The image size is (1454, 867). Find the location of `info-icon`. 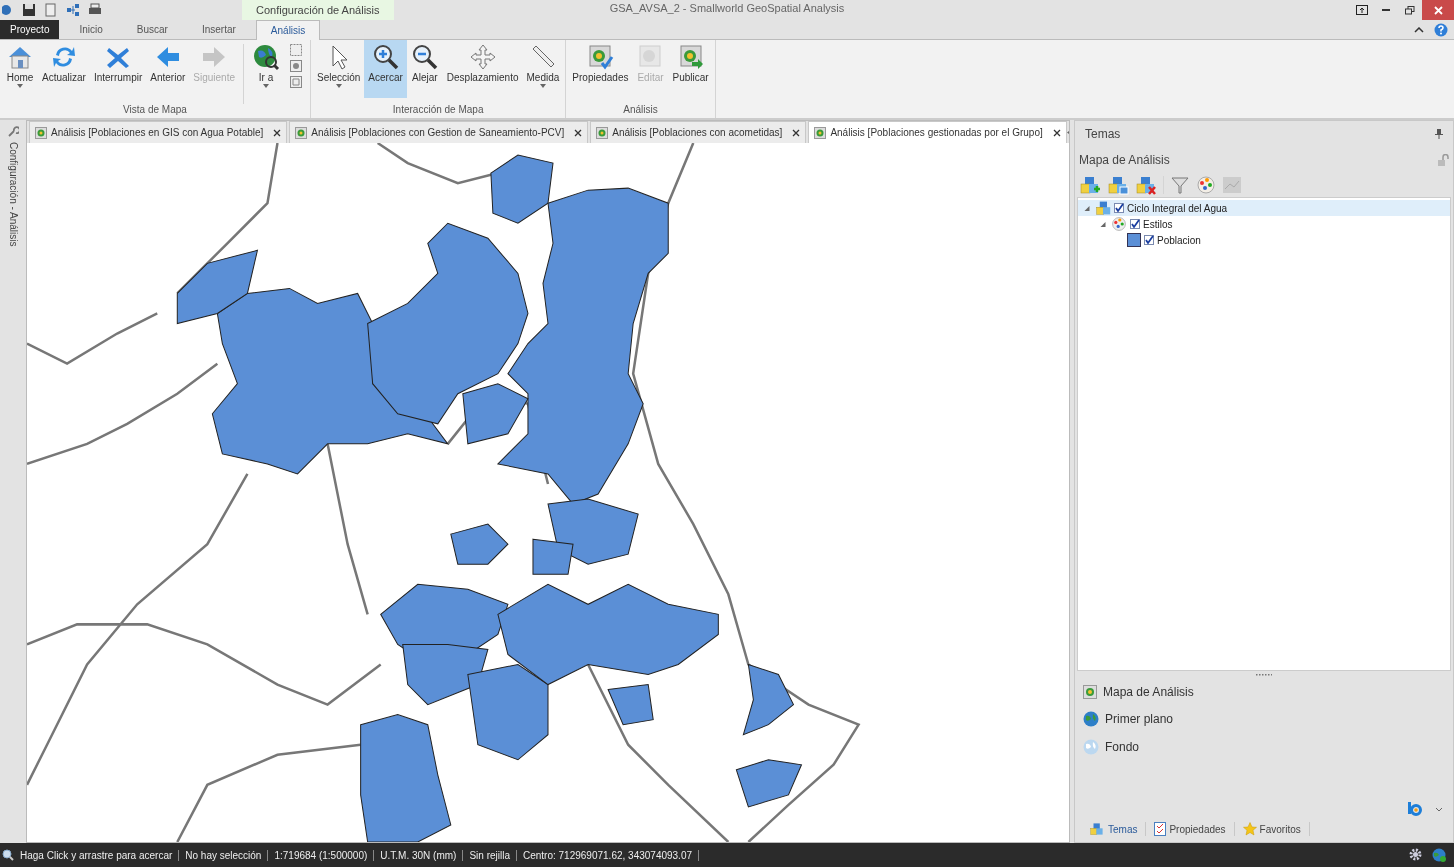

info-icon is located at coordinates (296, 66).